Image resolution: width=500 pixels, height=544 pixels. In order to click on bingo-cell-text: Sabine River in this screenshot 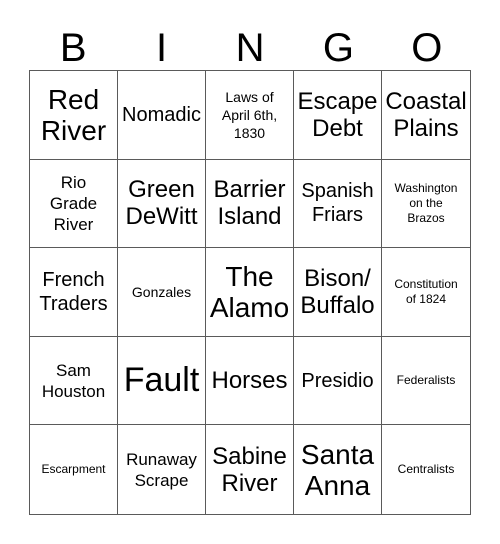, I will do `click(249, 469)`.